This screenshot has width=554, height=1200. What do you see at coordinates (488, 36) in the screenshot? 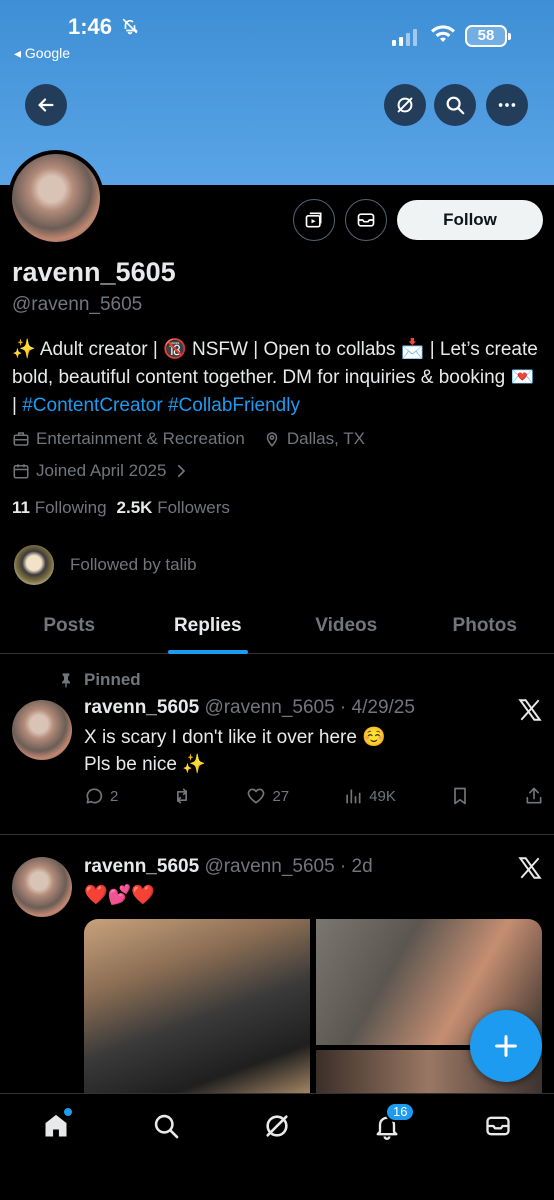
I see `battery-indicator: 58` at bounding box center [488, 36].